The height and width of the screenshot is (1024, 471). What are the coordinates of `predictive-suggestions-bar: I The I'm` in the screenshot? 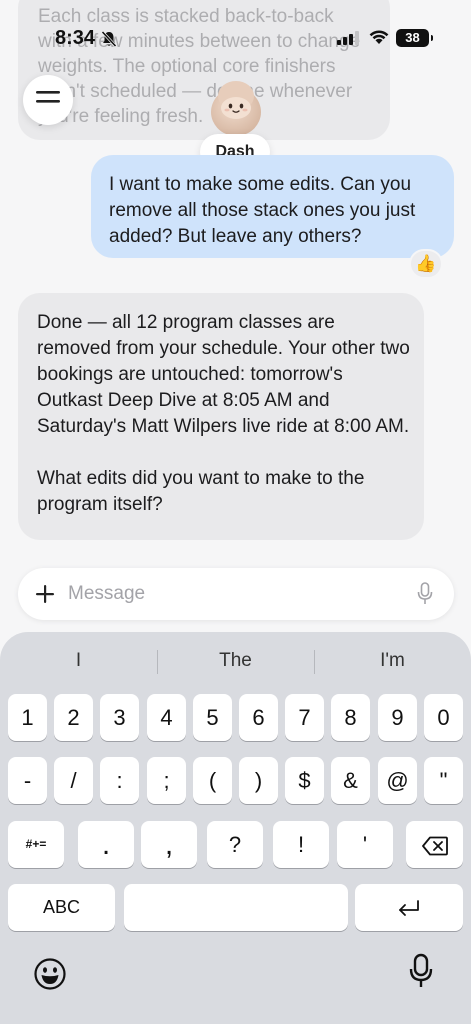 It's located at (235, 661).